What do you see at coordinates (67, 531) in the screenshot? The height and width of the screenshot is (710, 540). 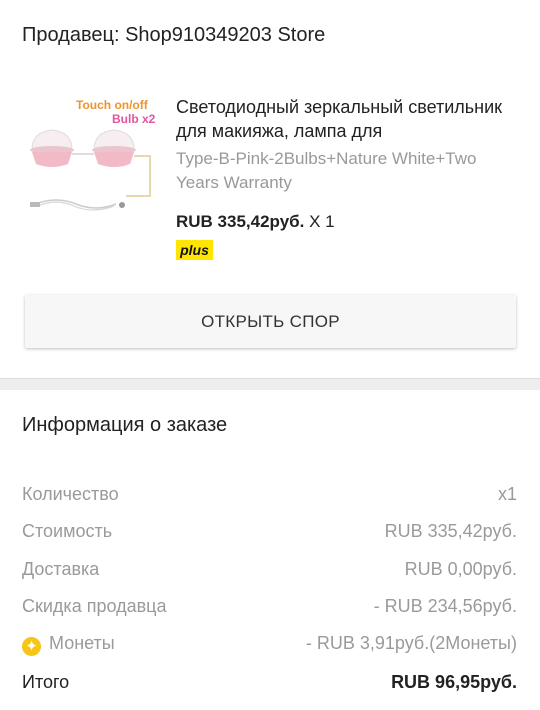 I see `row-label: Стоимость` at bounding box center [67, 531].